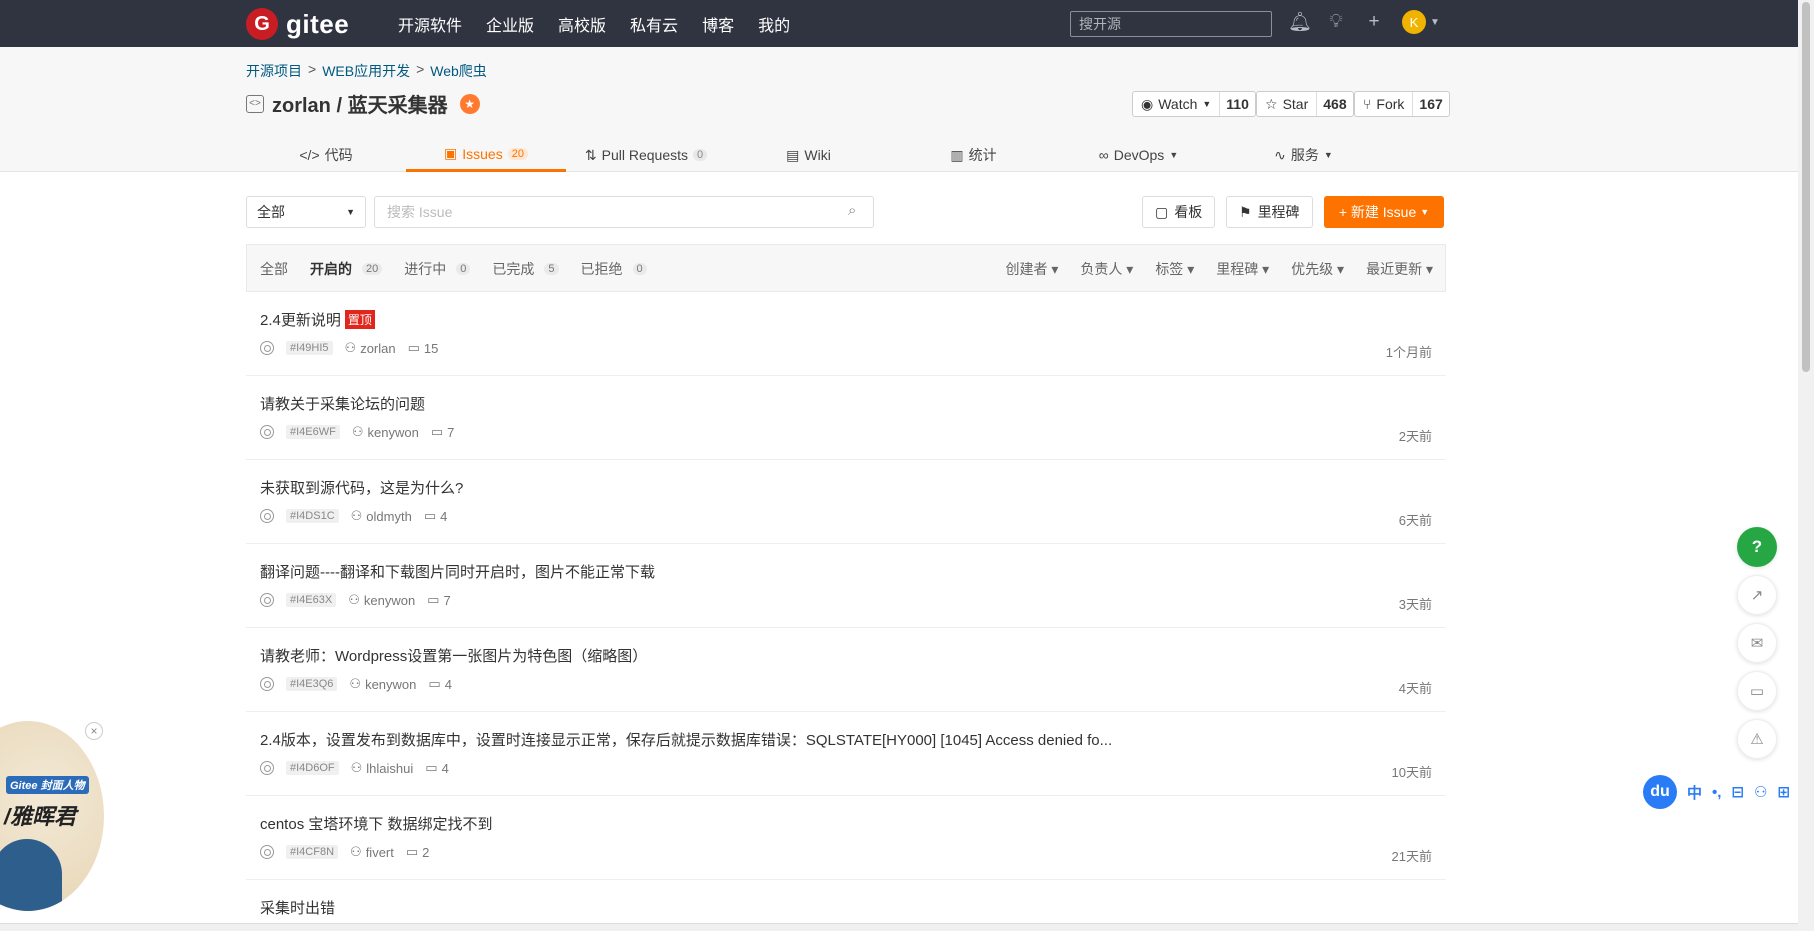  Describe the element at coordinates (1374, 22) in the screenshot. I see `plus-icon: +` at that location.